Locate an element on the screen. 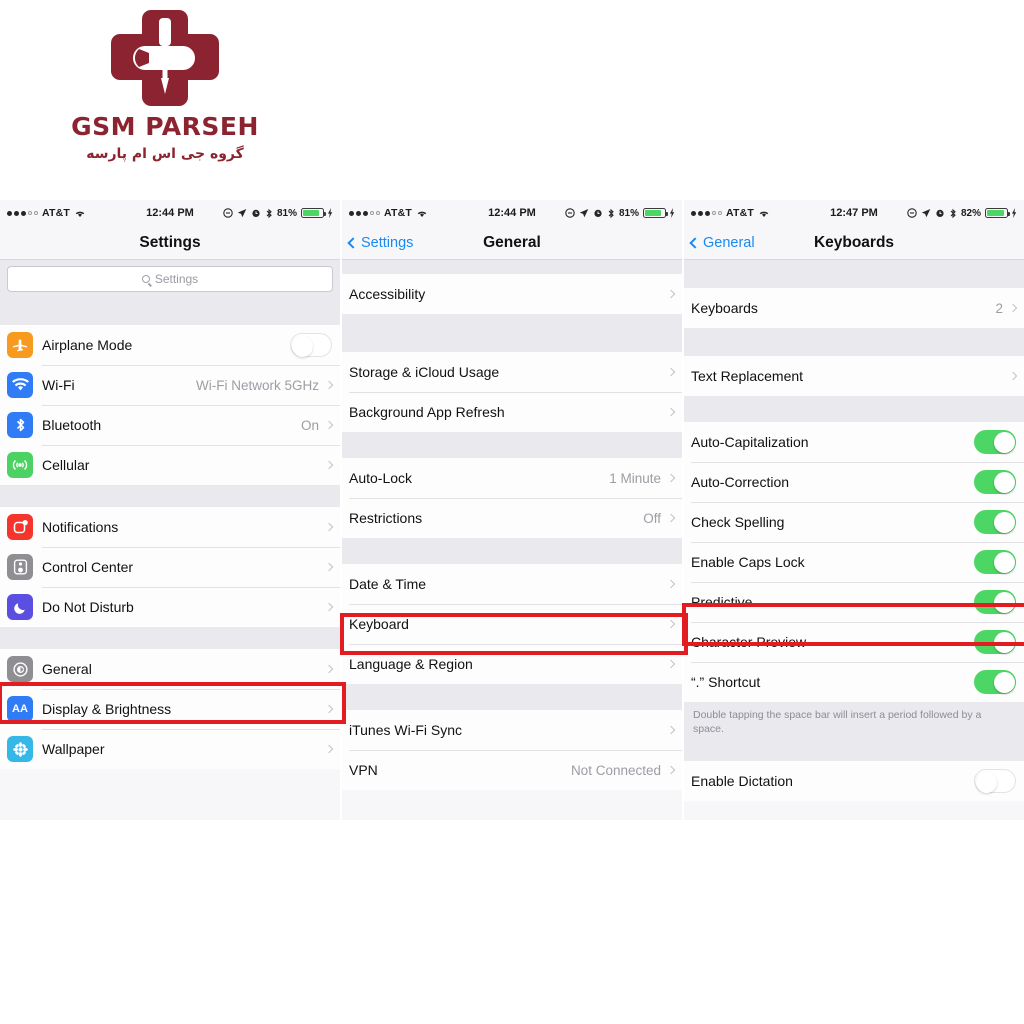  predictive-toggle is located at coordinates (995, 602).